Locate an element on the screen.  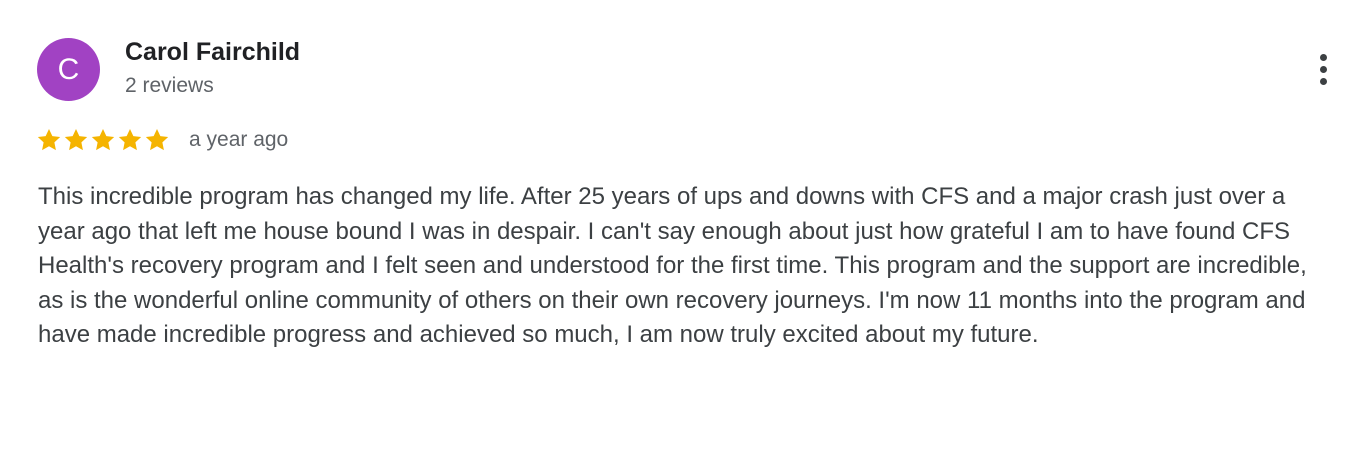
more-options-button is located at coordinates (1323, 69).